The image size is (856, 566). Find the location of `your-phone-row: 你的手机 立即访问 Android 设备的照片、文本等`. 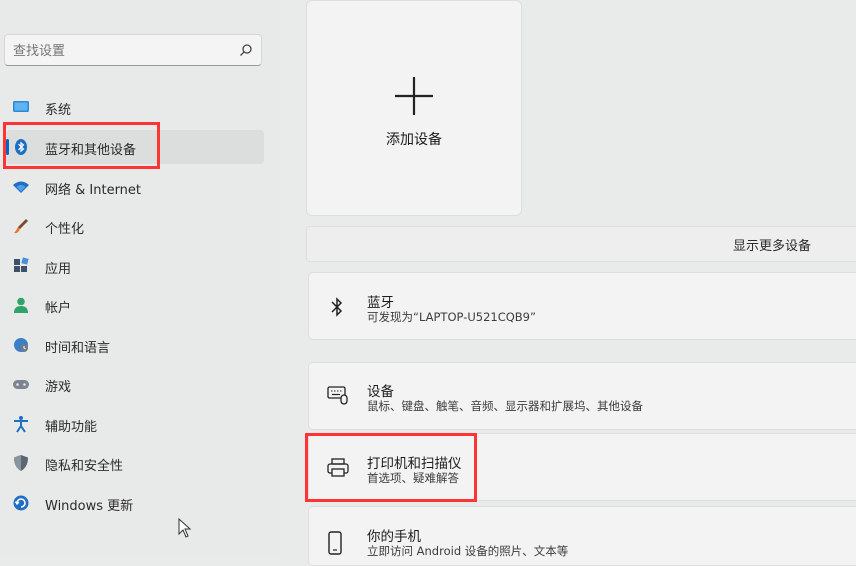

your-phone-row: 你的手机 立即访问 Android 设备的照片、文本等 is located at coordinates (582, 536).